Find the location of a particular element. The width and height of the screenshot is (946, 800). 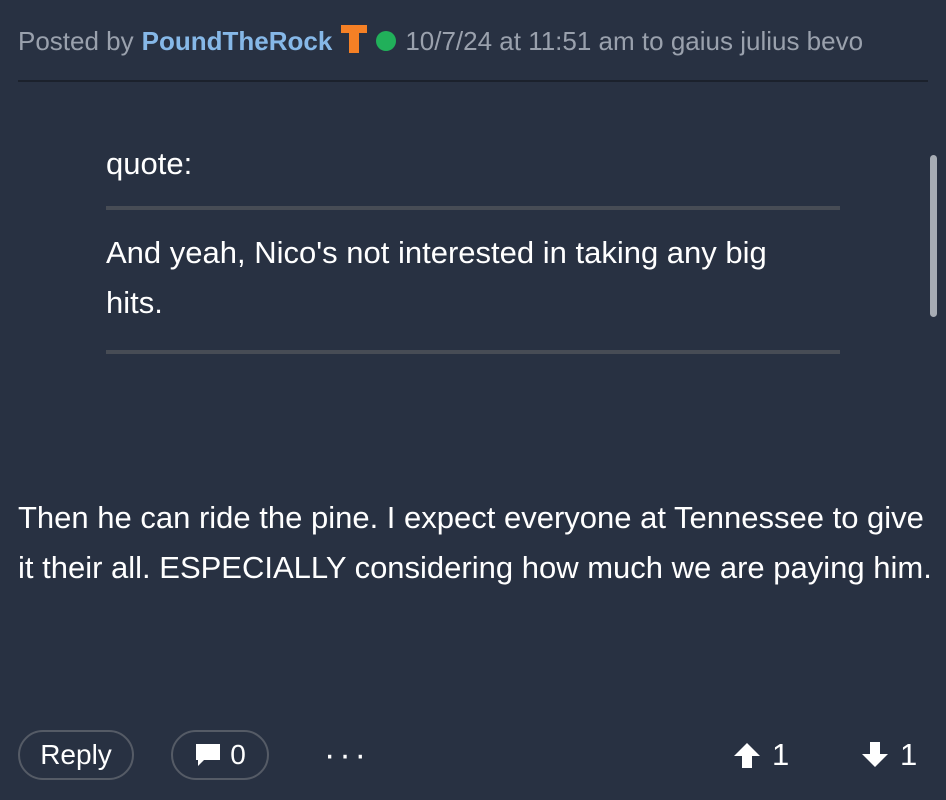

reply-to-prefix: to is located at coordinates (652, 40).